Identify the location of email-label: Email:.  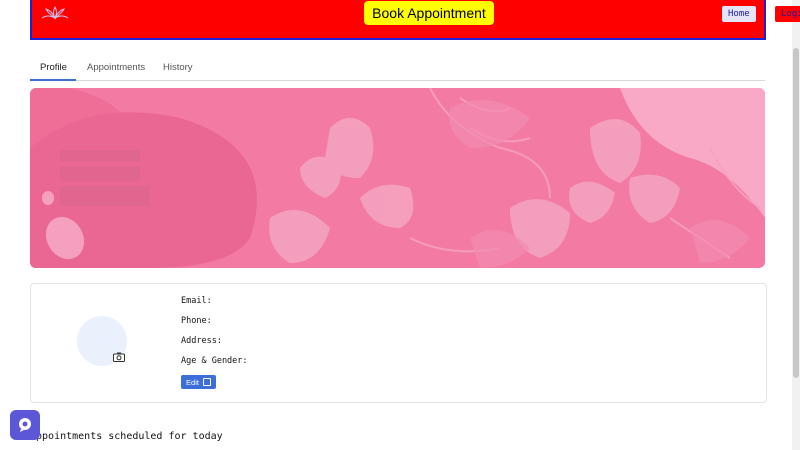
(196, 301).